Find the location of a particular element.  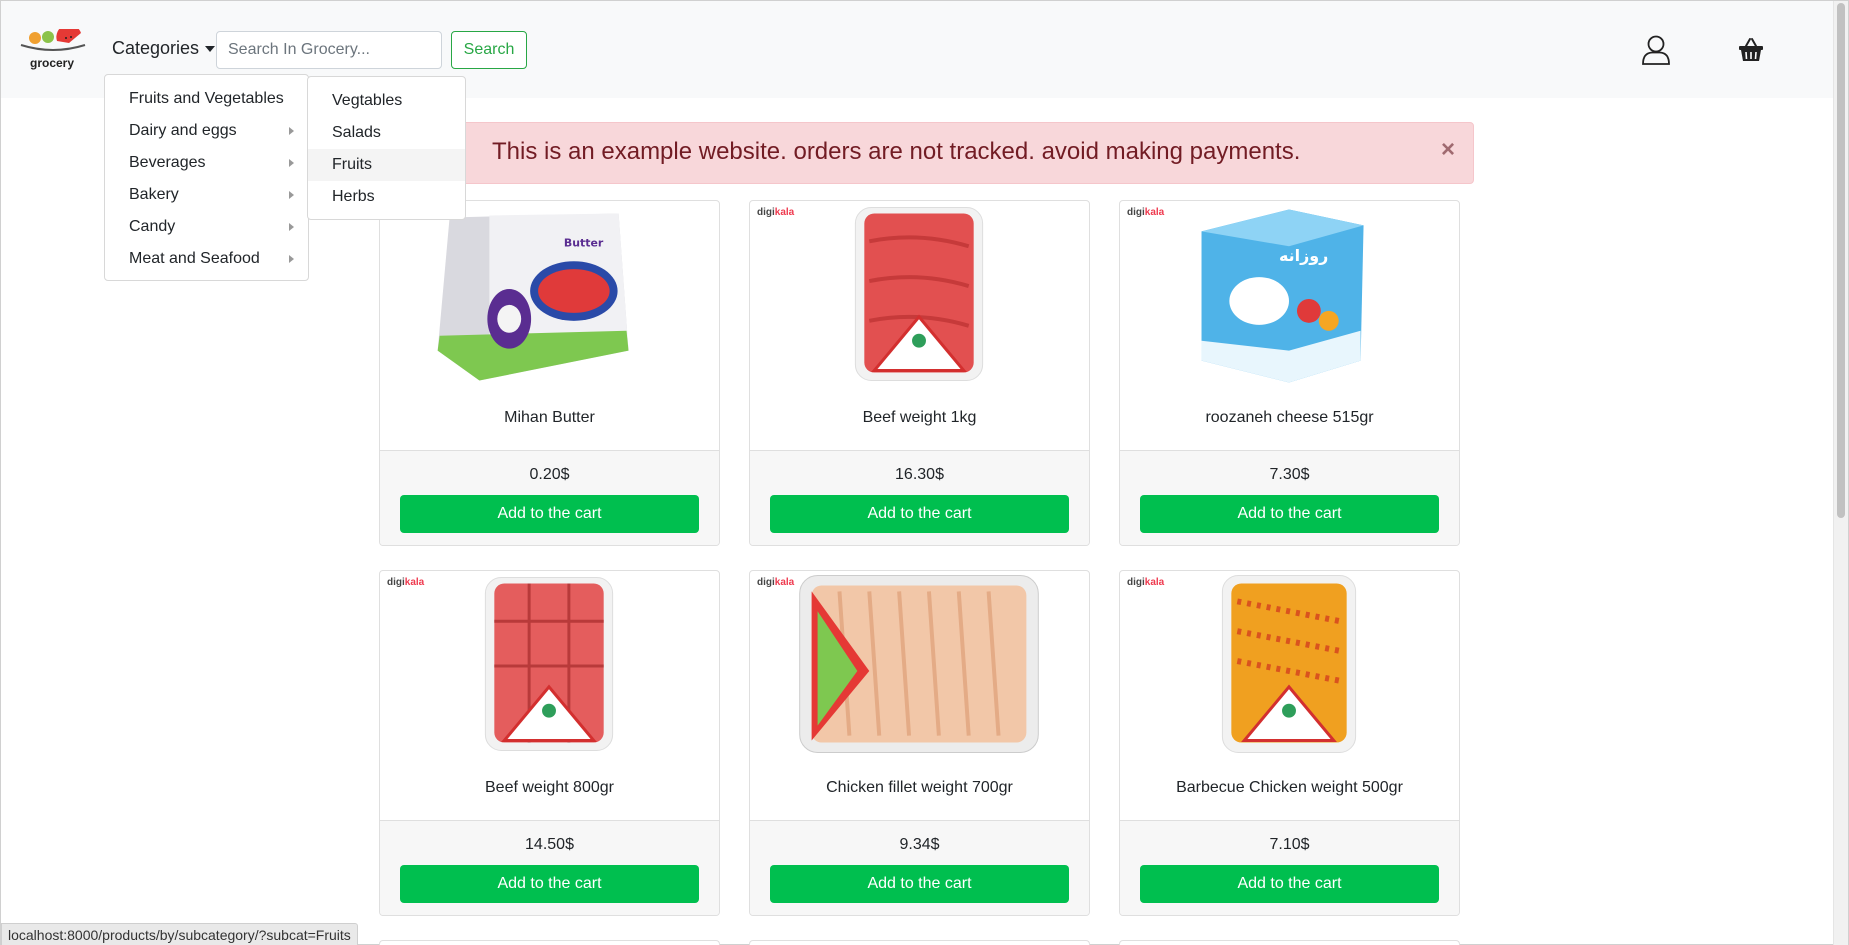

categories-dropdown-toggle: Categories is located at coordinates (164, 48).